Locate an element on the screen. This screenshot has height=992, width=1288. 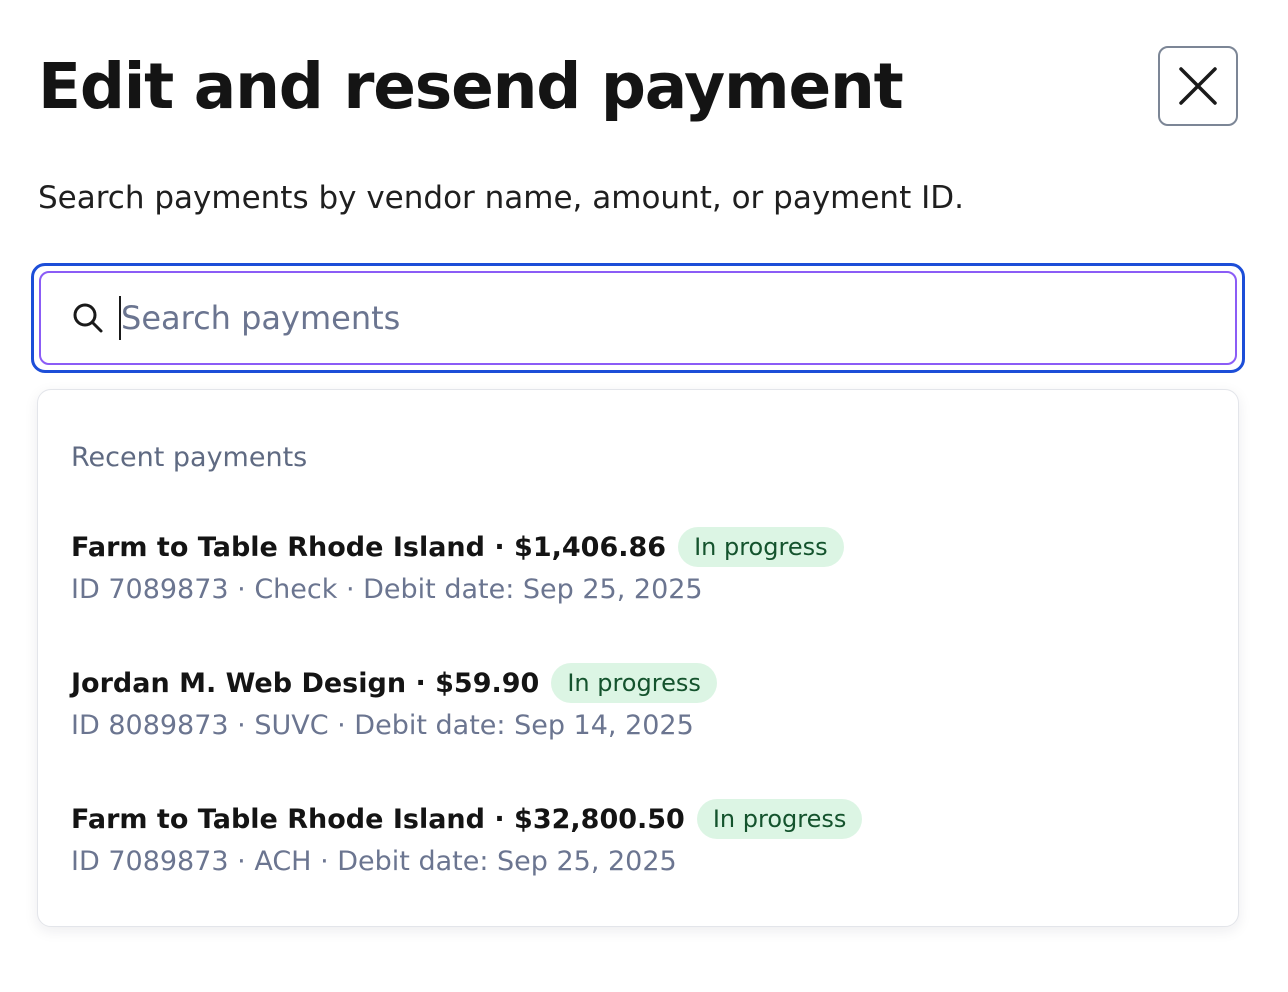
modal-header: Edit and resend payment is located at coordinates (644, 75).